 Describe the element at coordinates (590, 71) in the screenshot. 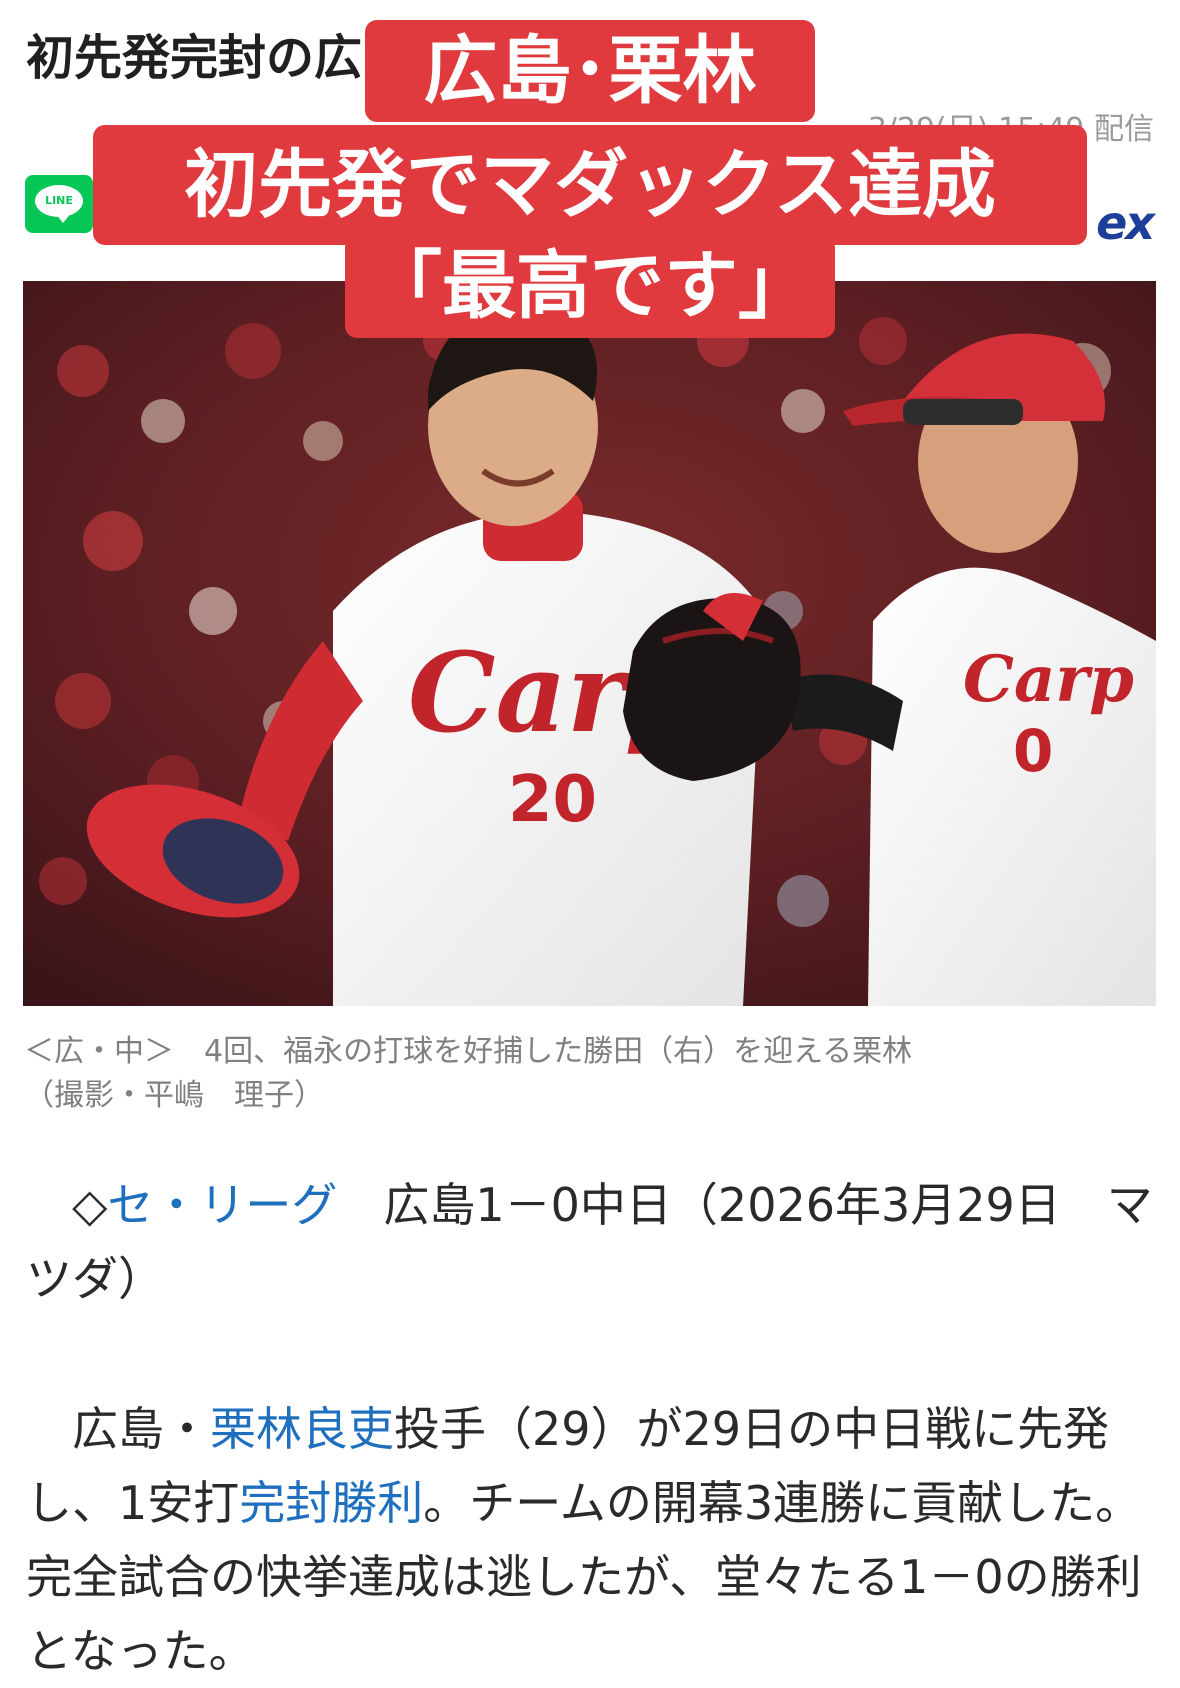

I see `overlay-banner-line1: 広島･栗林` at that location.